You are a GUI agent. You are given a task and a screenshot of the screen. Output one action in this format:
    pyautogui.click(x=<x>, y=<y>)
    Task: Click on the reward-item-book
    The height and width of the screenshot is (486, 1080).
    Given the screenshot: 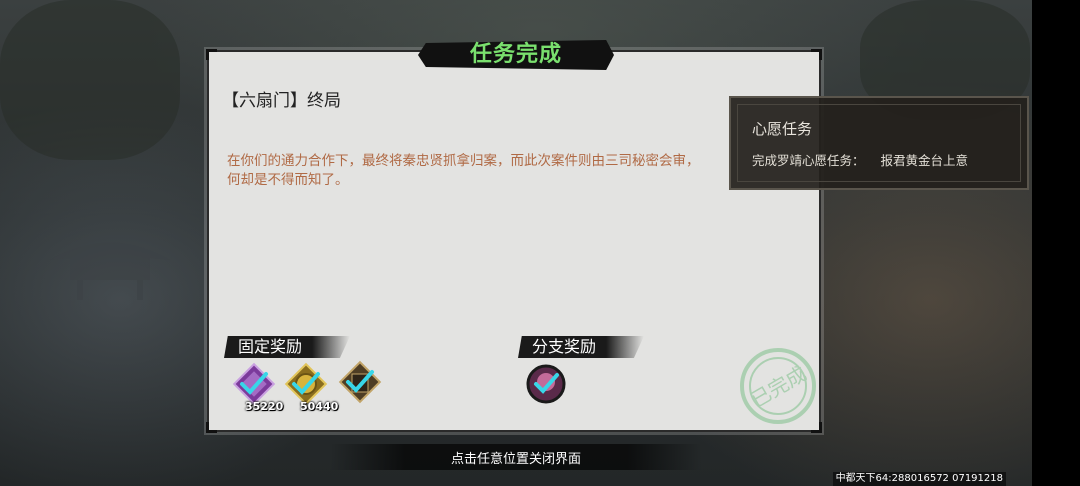 What is the action you would take?
    pyautogui.click(x=360, y=382)
    